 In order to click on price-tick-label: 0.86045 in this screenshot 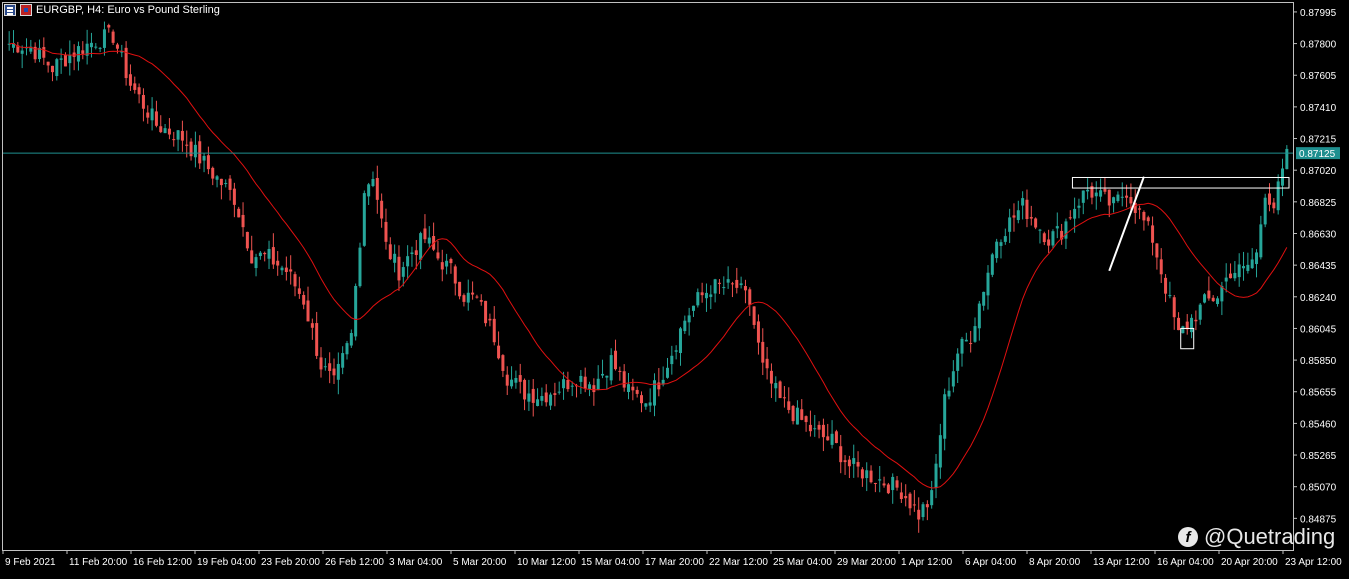, I will do `click(1318, 329)`.